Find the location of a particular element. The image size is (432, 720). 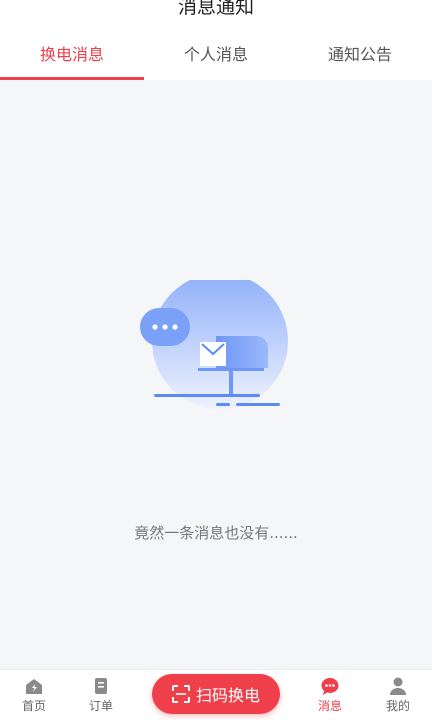

page-title: 消息通知 is located at coordinates (215, 9).